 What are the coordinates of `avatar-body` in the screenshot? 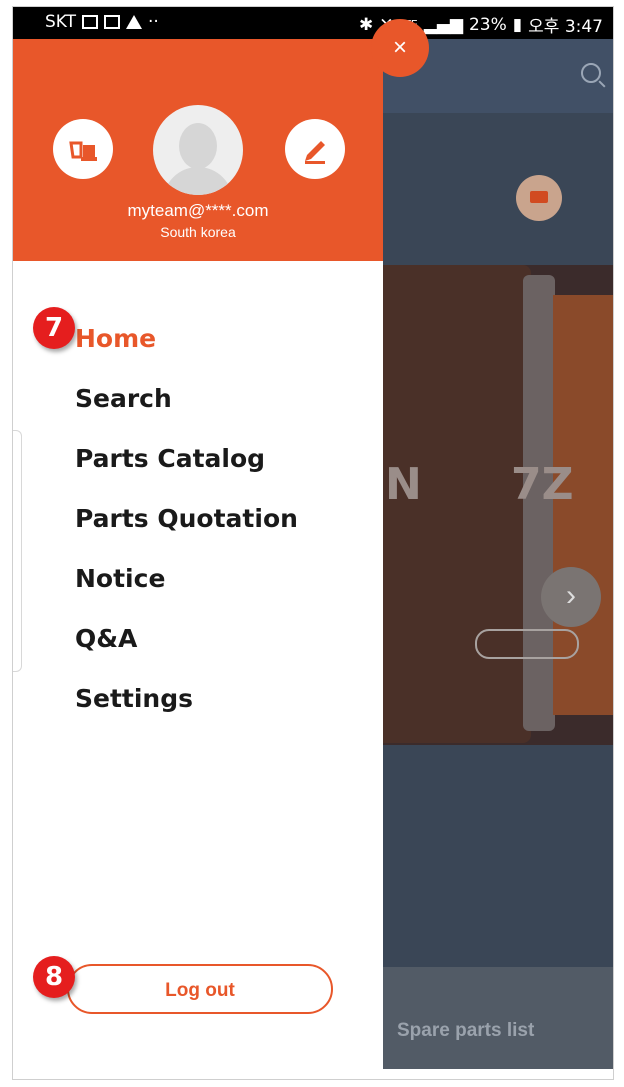 It's located at (198, 181).